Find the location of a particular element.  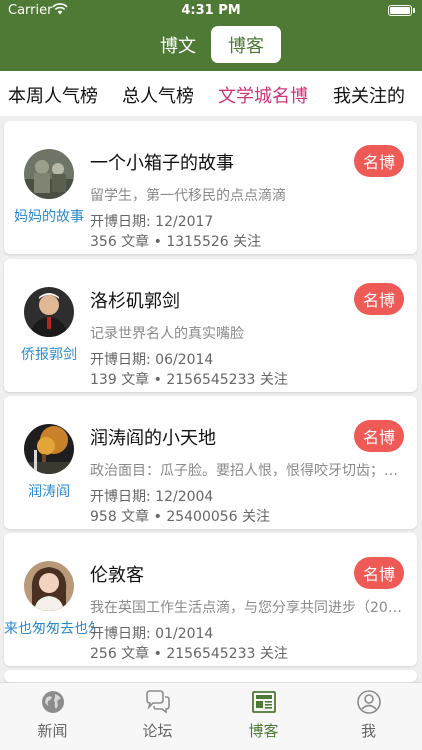

tab-news-label: 新闻 is located at coordinates (52, 731).